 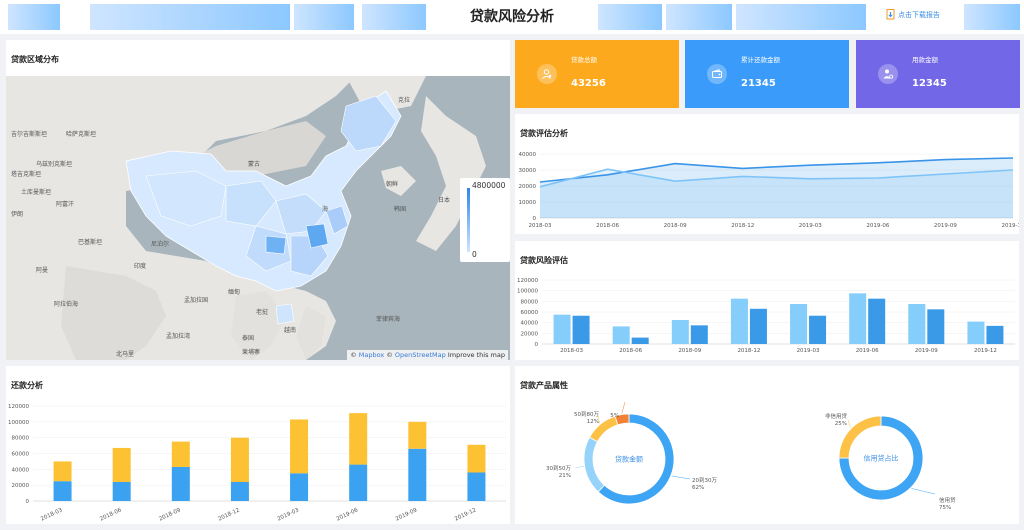 I want to click on y-tick-label: 40000, so click(x=530, y=324).